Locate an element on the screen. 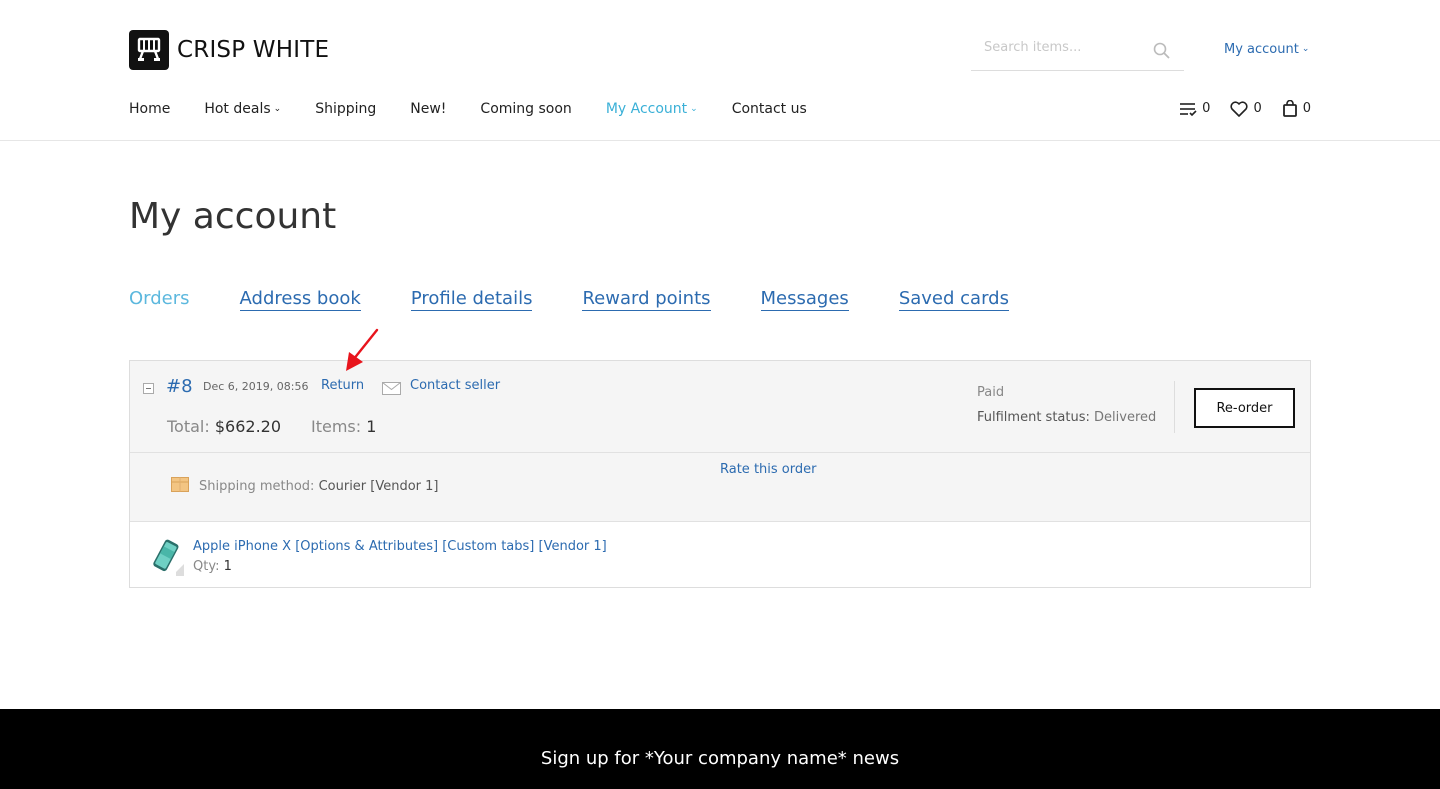 The height and width of the screenshot is (789, 1440). envelope-icon is located at coordinates (391, 389).